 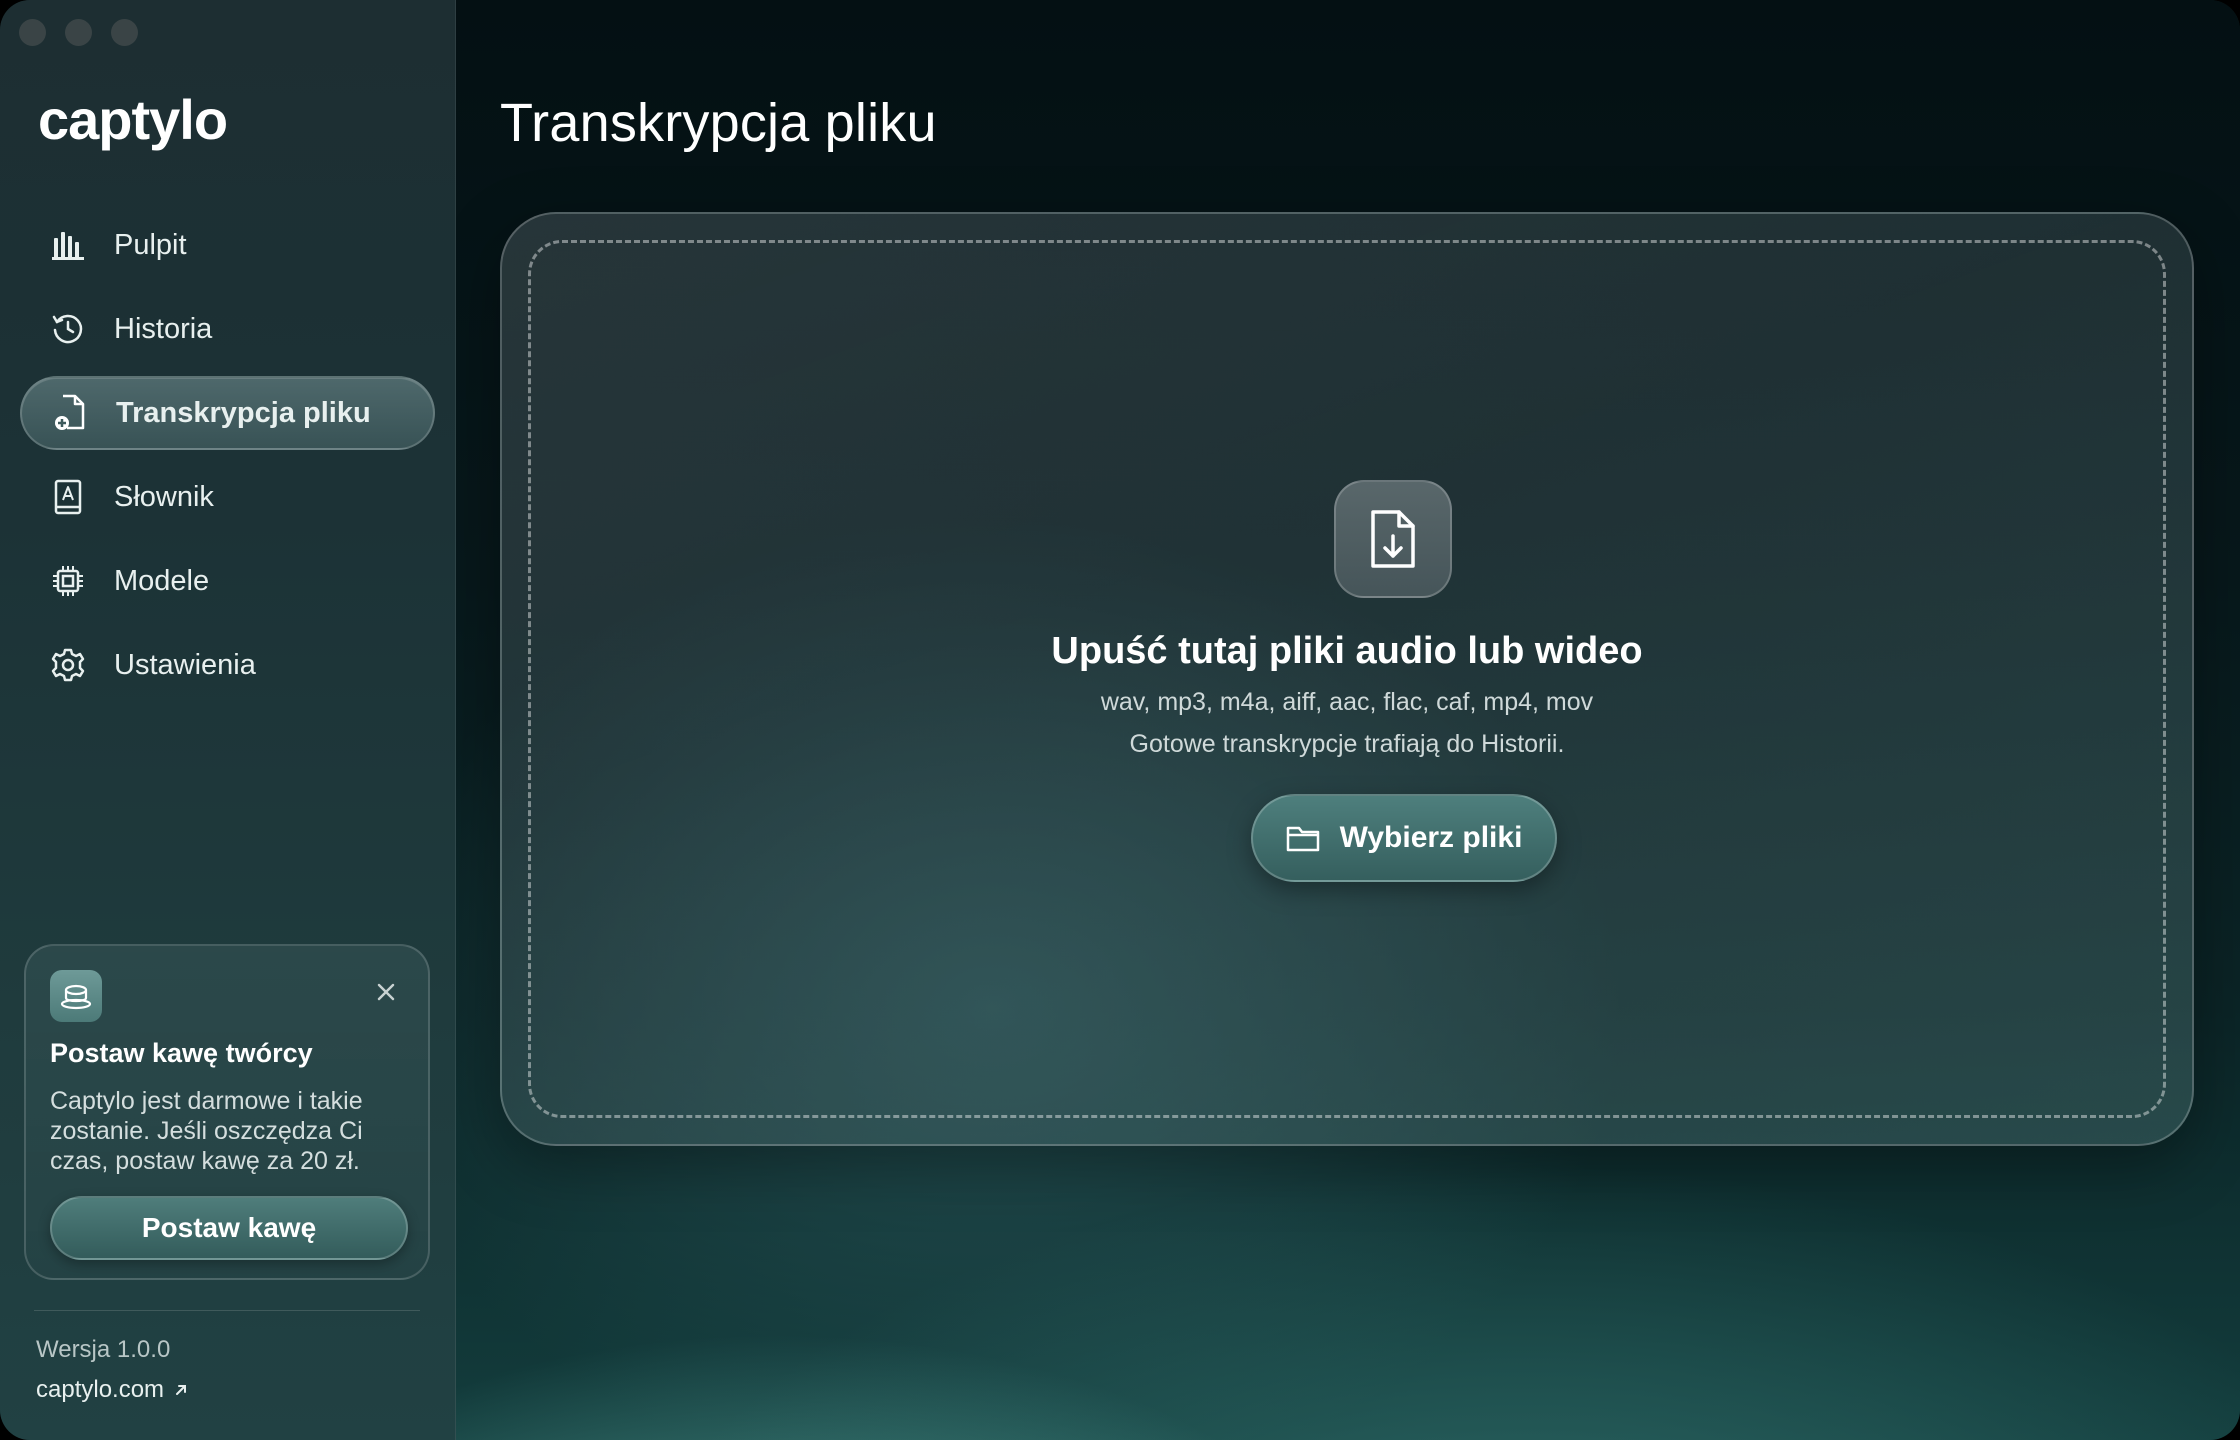 What do you see at coordinates (243, 412) in the screenshot?
I see `sidebar-item-label: Transkrypcja pliku` at bounding box center [243, 412].